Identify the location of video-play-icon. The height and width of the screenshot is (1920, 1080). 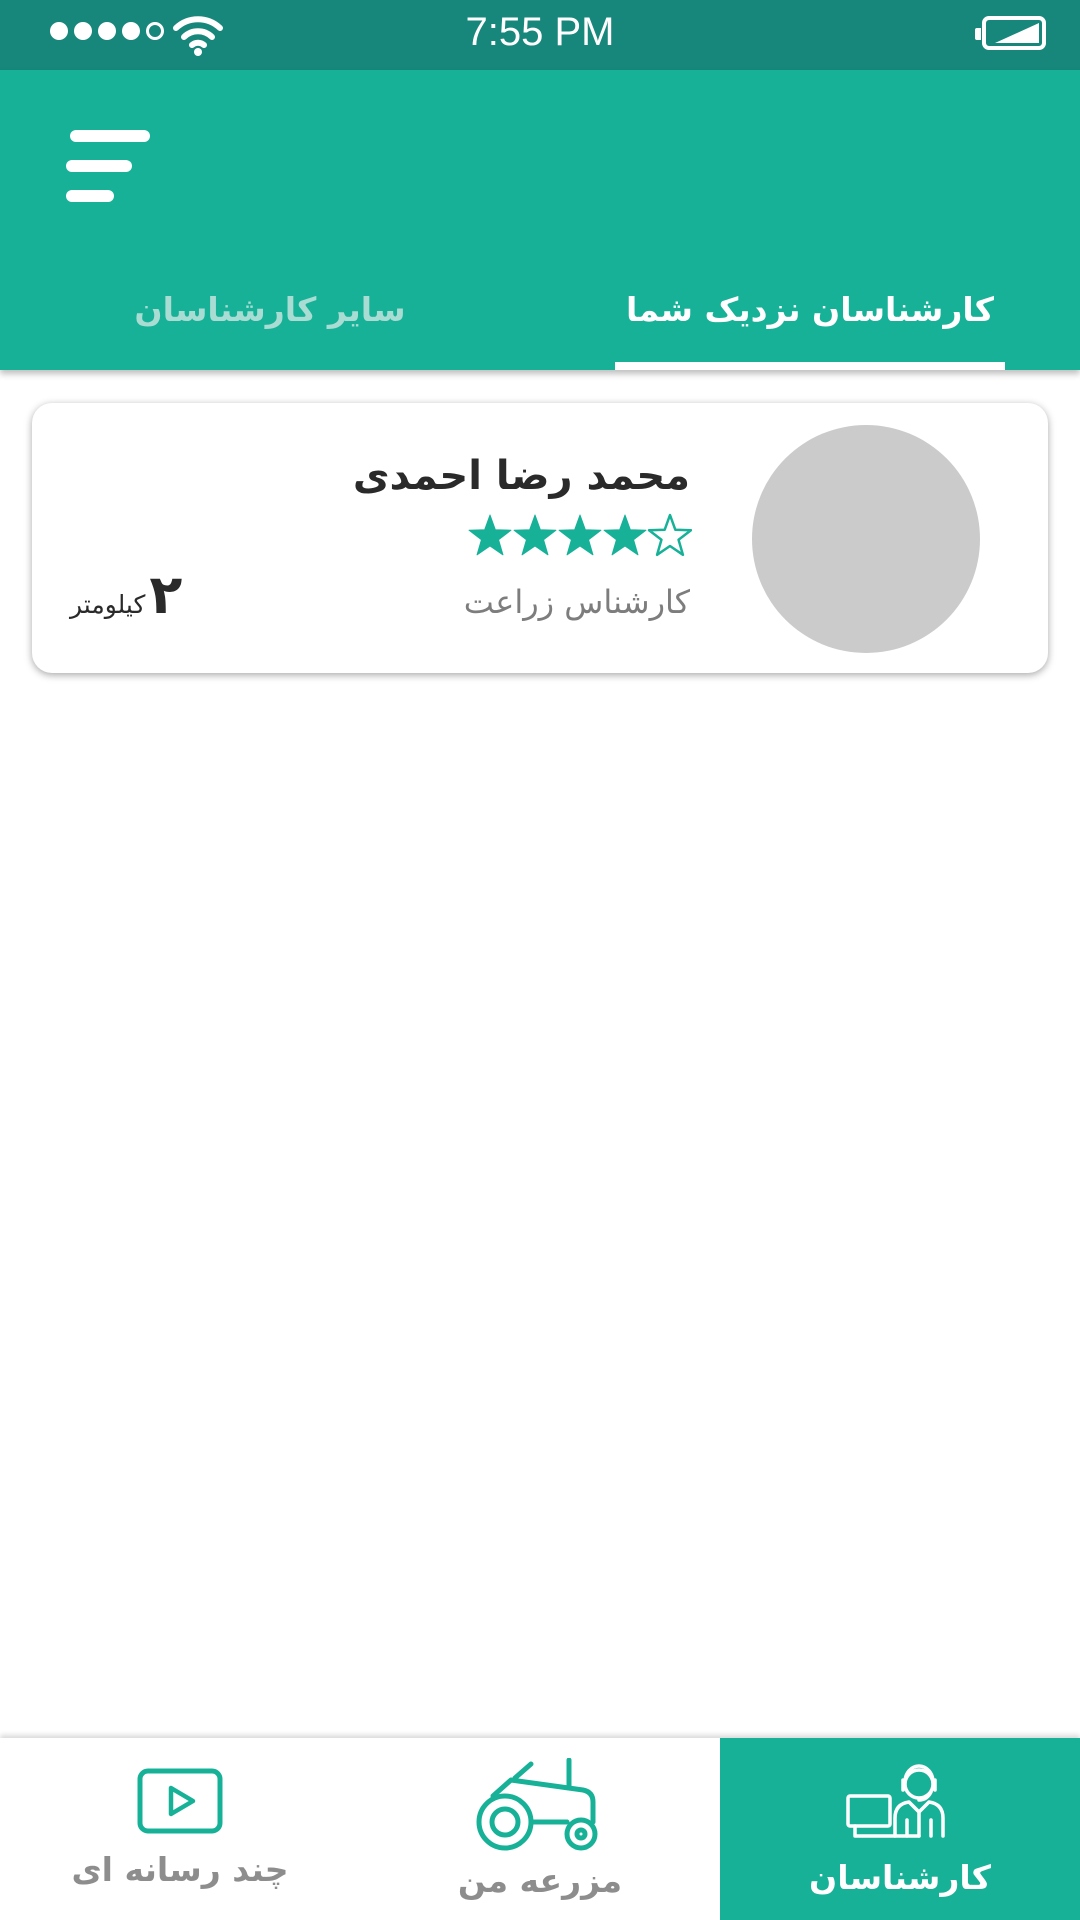
(180, 1801).